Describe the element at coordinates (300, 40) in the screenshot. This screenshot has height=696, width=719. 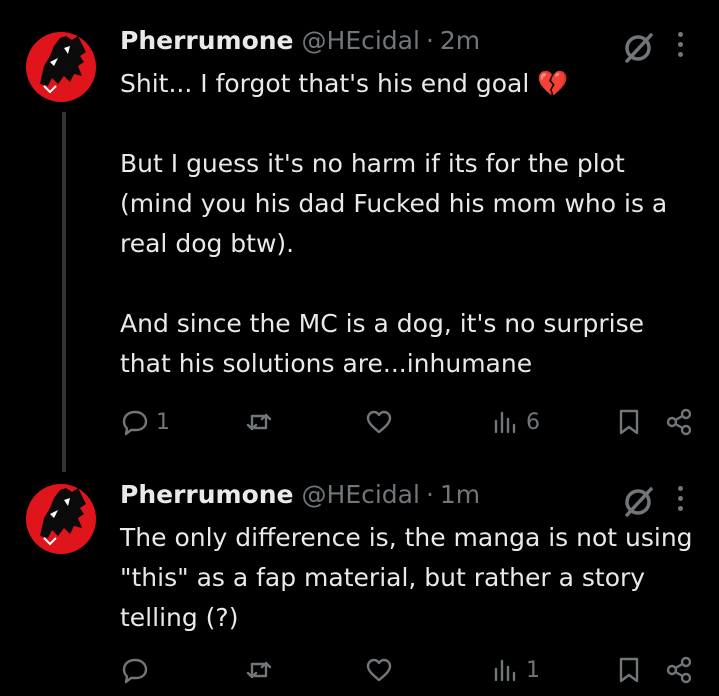
I see `tweet-header: Pherrumone @HEcidal · 2m` at that location.